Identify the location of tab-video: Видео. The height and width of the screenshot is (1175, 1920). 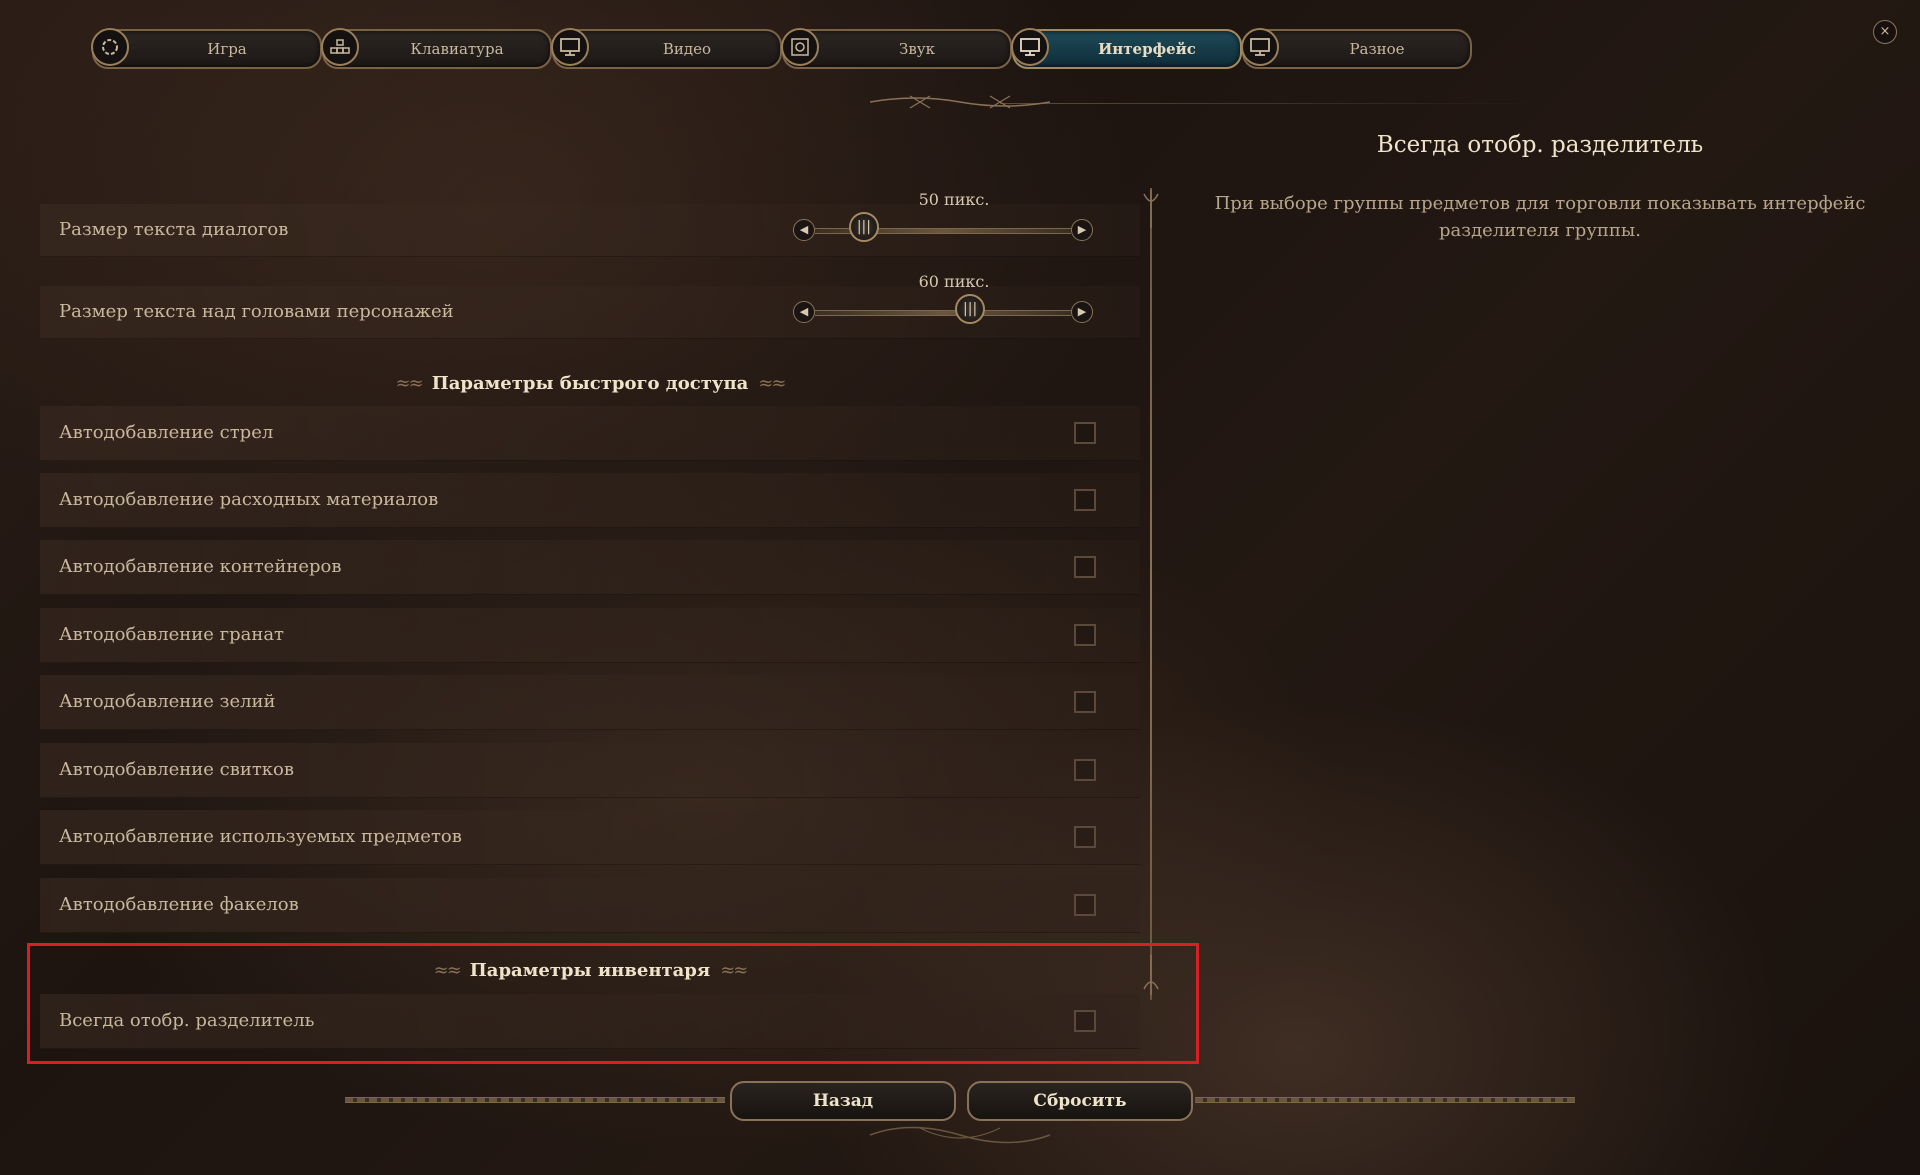
(666, 48).